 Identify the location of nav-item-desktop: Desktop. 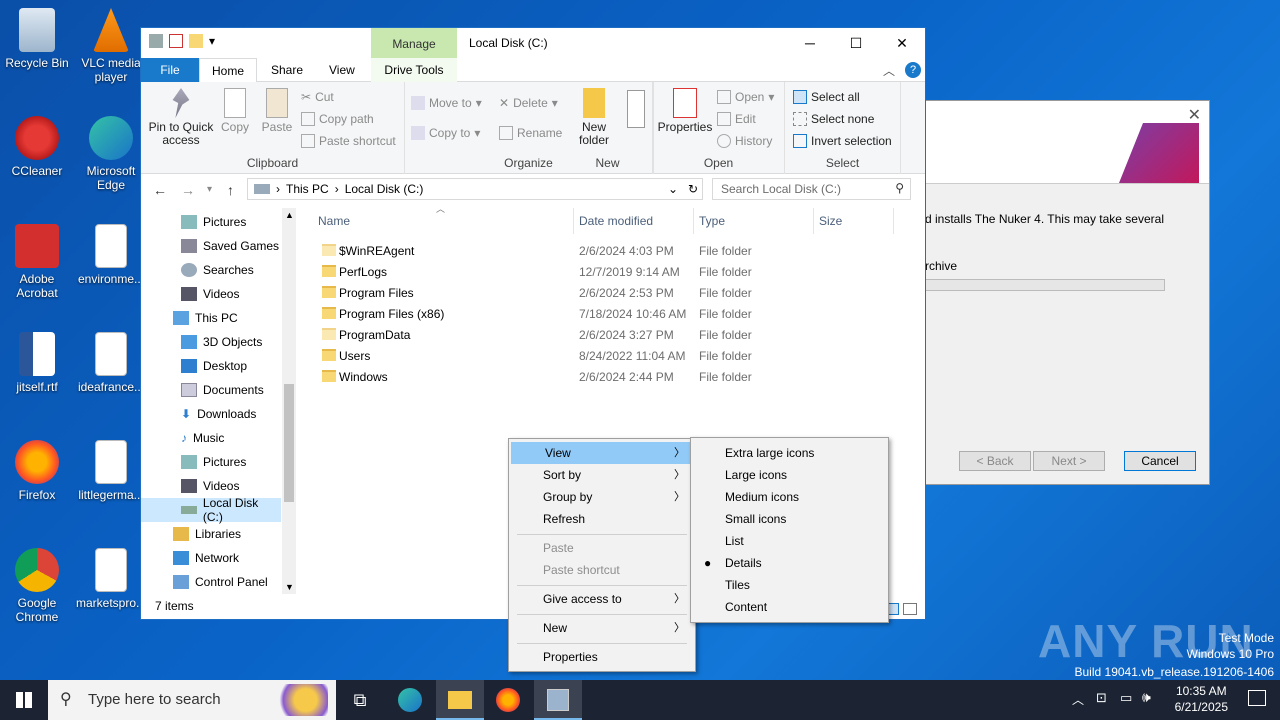
(211, 366).